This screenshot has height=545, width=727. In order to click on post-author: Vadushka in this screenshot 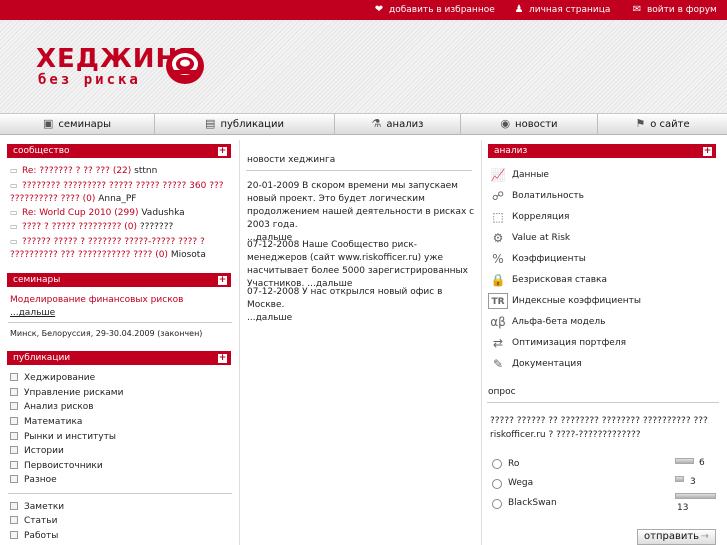, I will do `click(162, 213)`.